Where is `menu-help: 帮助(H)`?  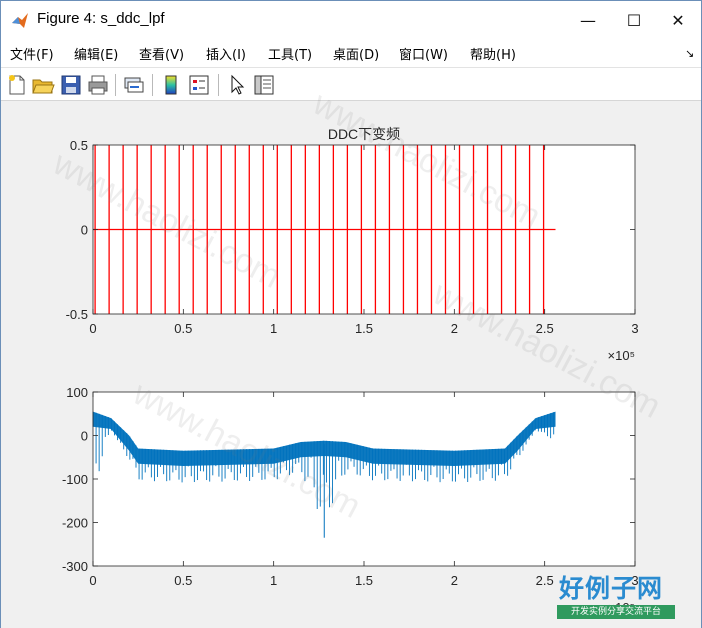
menu-help: 帮助(H) is located at coordinates (493, 53).